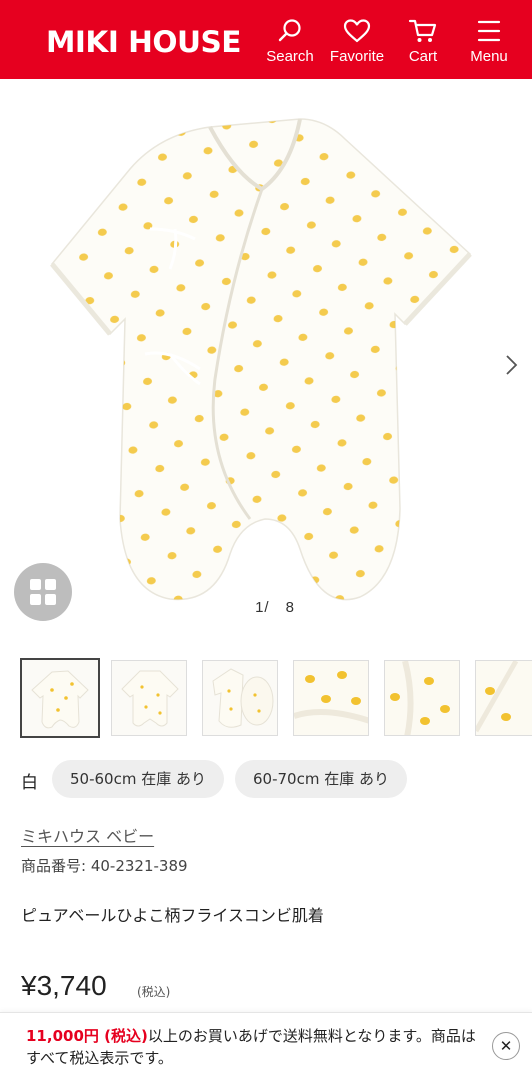  I want to click on site-header: MIKI HOUSE Search Favorite Cart Menu, so click(266, 39).